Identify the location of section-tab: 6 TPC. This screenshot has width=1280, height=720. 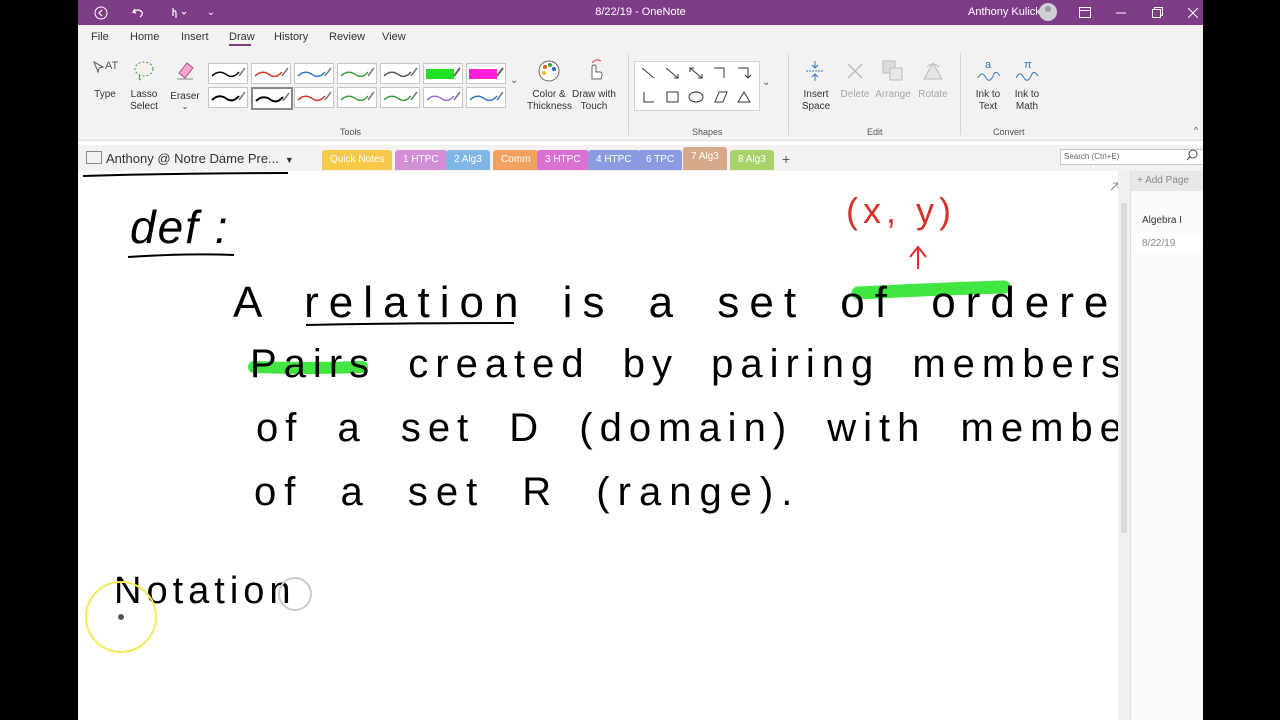
(660, 160).